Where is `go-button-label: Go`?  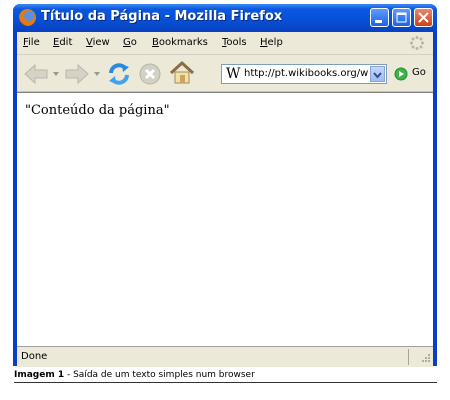 go-button-label: Go is located at coordinates (419, 72).